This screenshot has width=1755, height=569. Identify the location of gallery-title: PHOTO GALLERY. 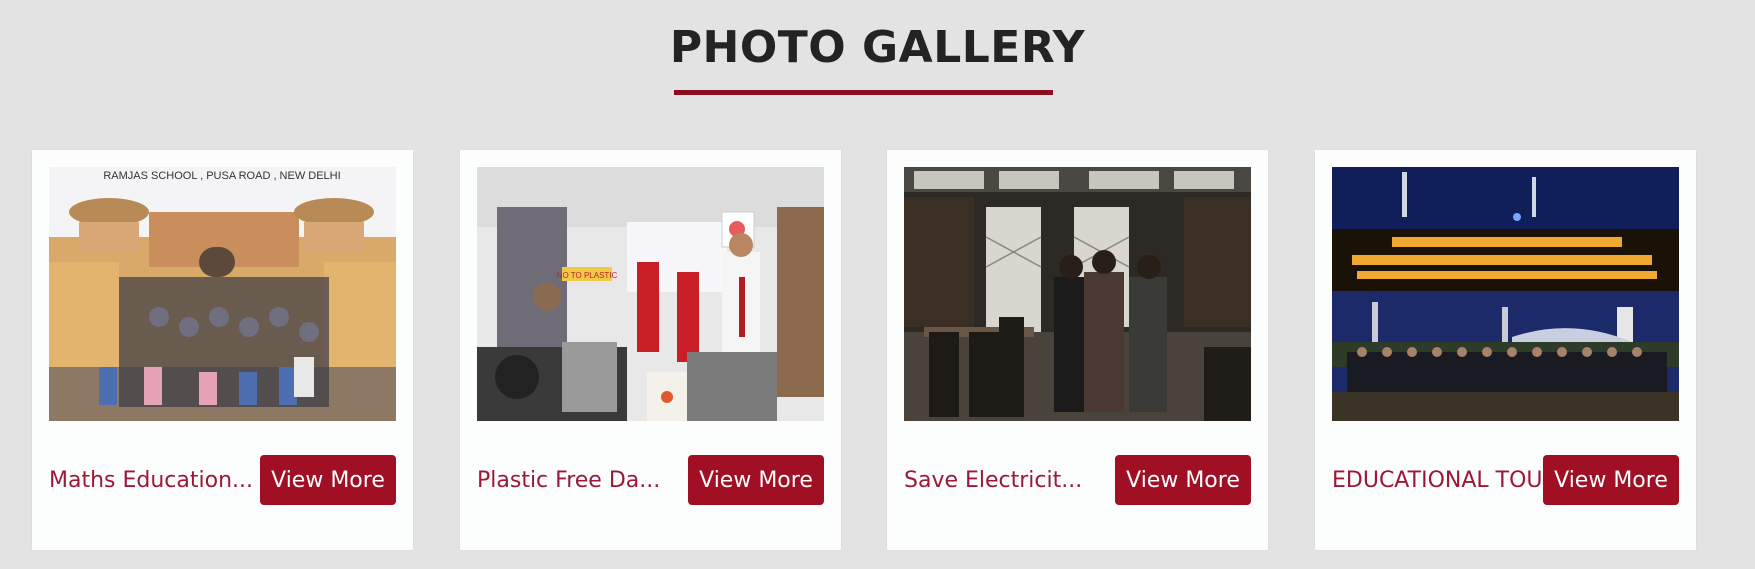
(877, 47).